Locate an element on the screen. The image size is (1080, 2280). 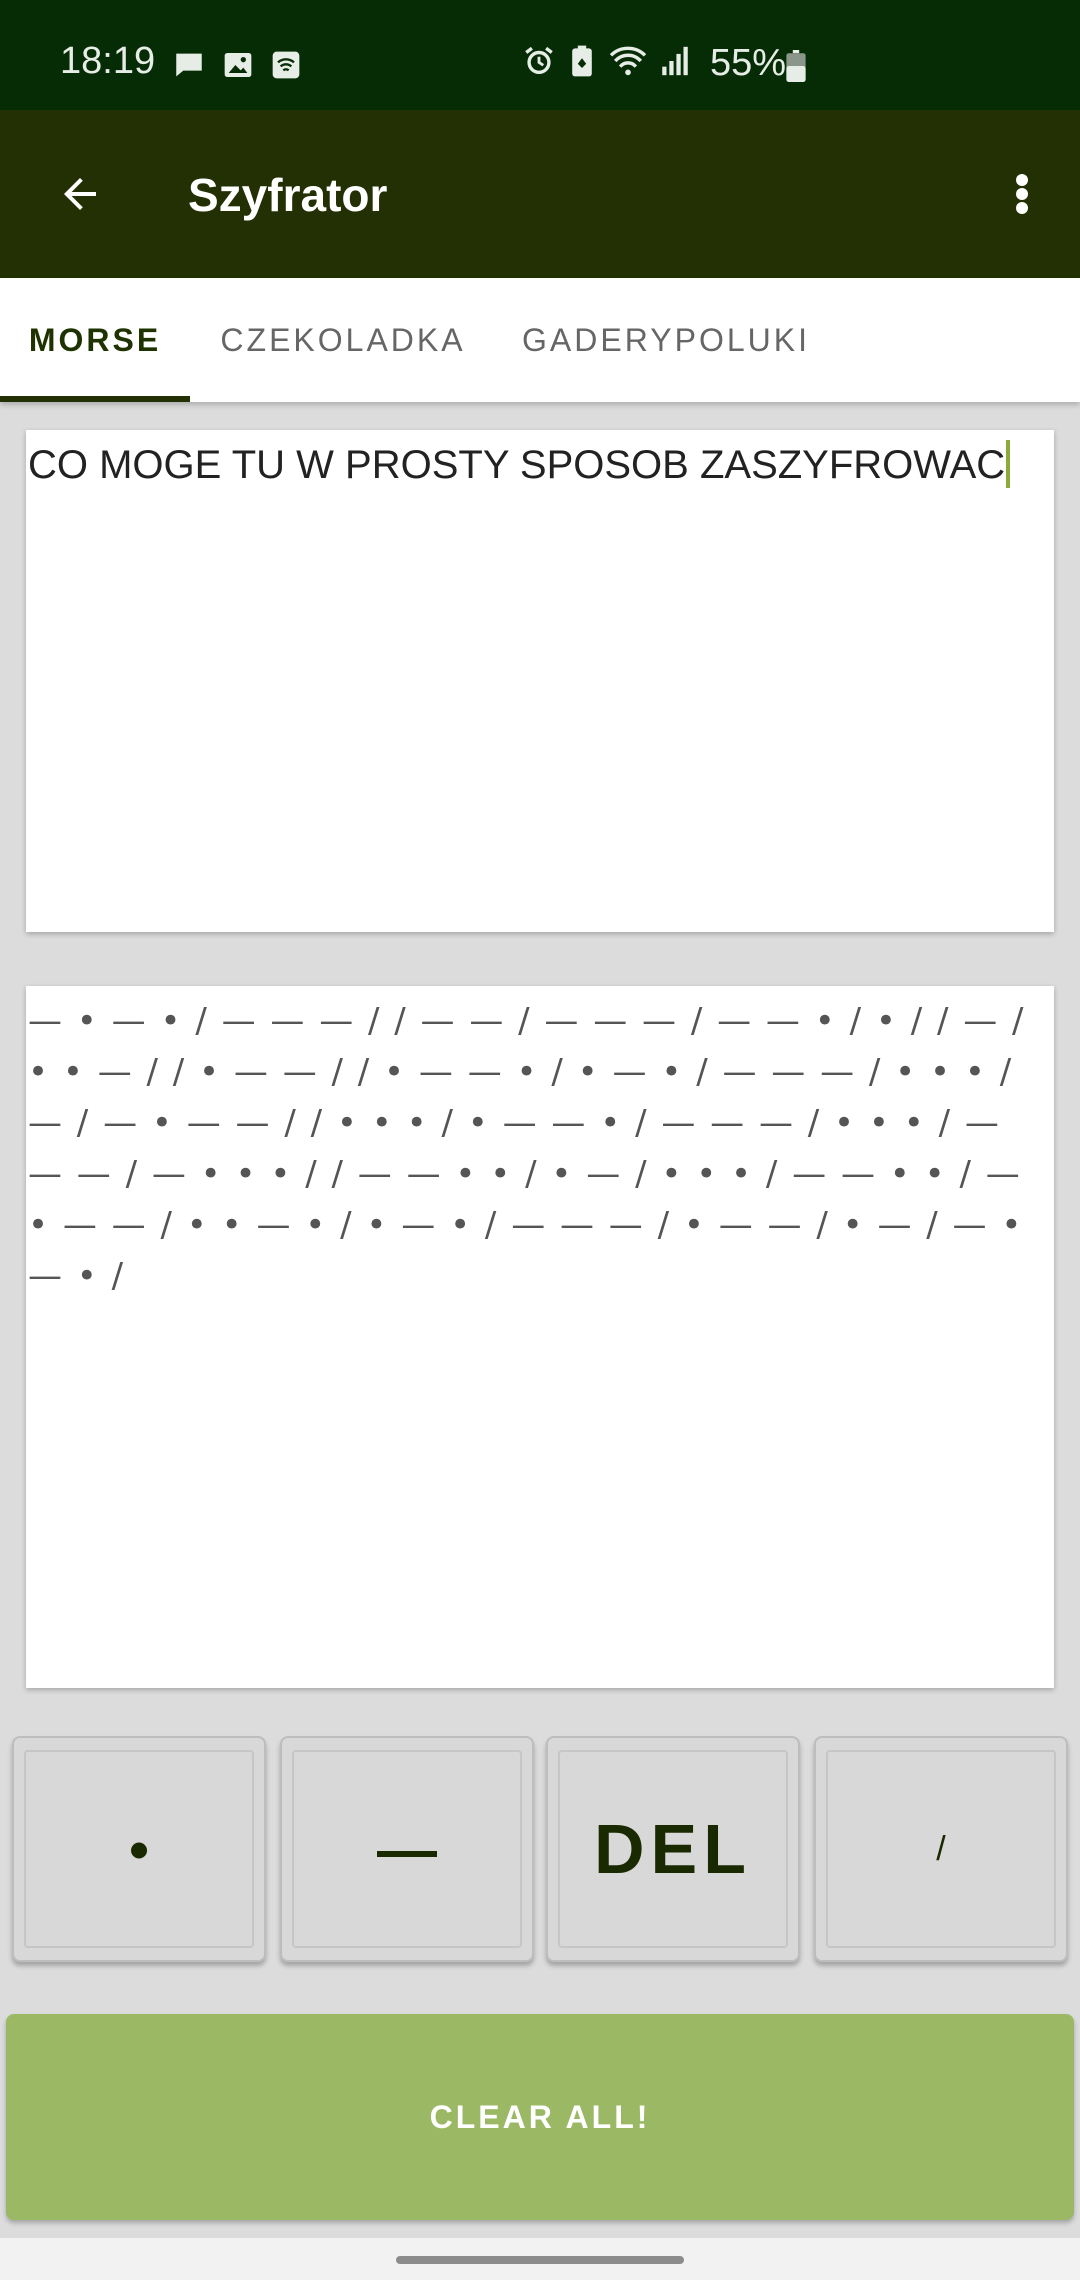
status-bar: 18:19 55% is located at coordinates (540, 55).